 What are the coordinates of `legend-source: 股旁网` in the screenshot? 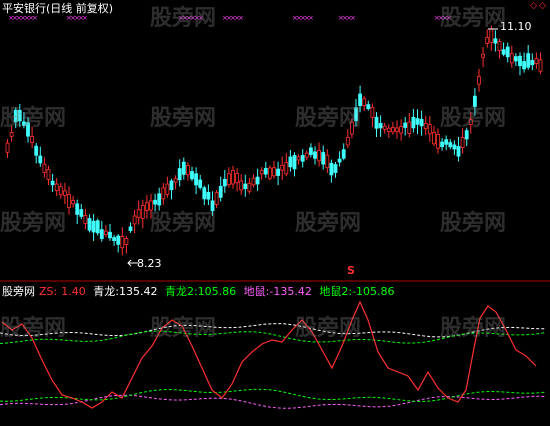 It's located at (18, 291).